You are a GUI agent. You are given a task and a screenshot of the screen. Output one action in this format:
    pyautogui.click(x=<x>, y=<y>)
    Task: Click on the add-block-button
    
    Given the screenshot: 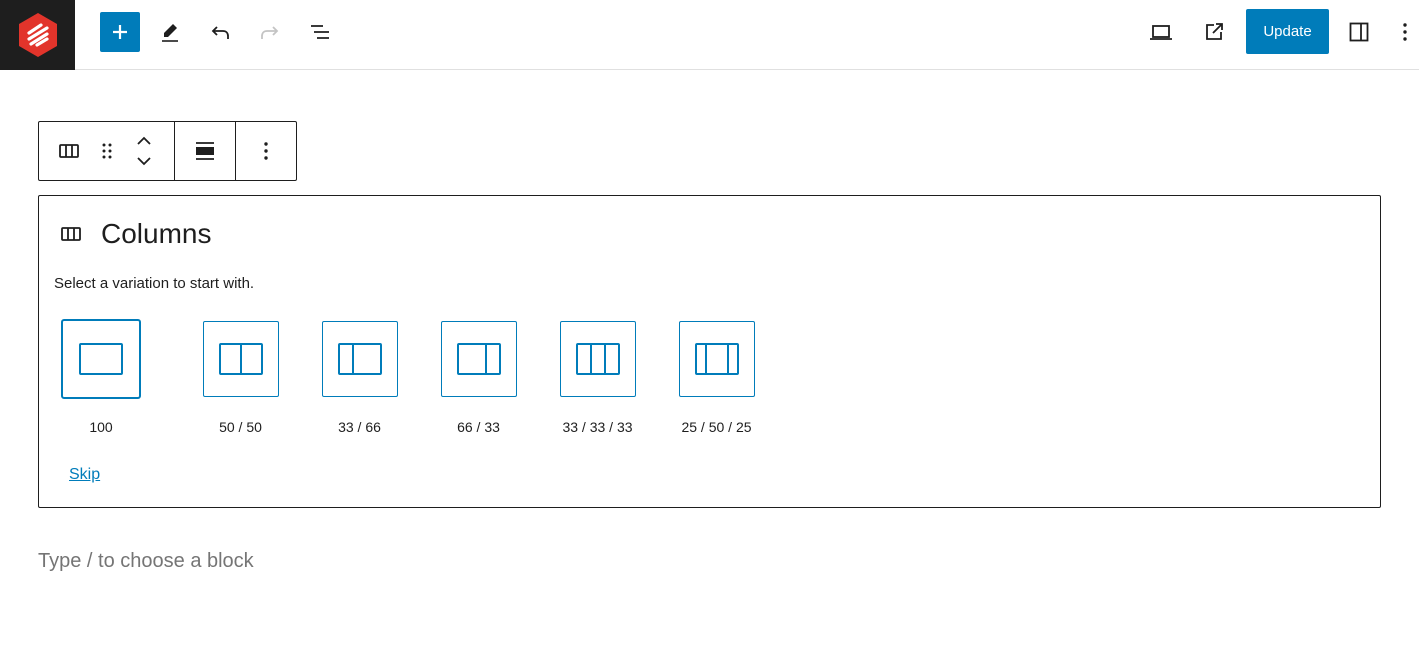 What is the action you would take?
    pyautogui.click(x=120, y=32)
    